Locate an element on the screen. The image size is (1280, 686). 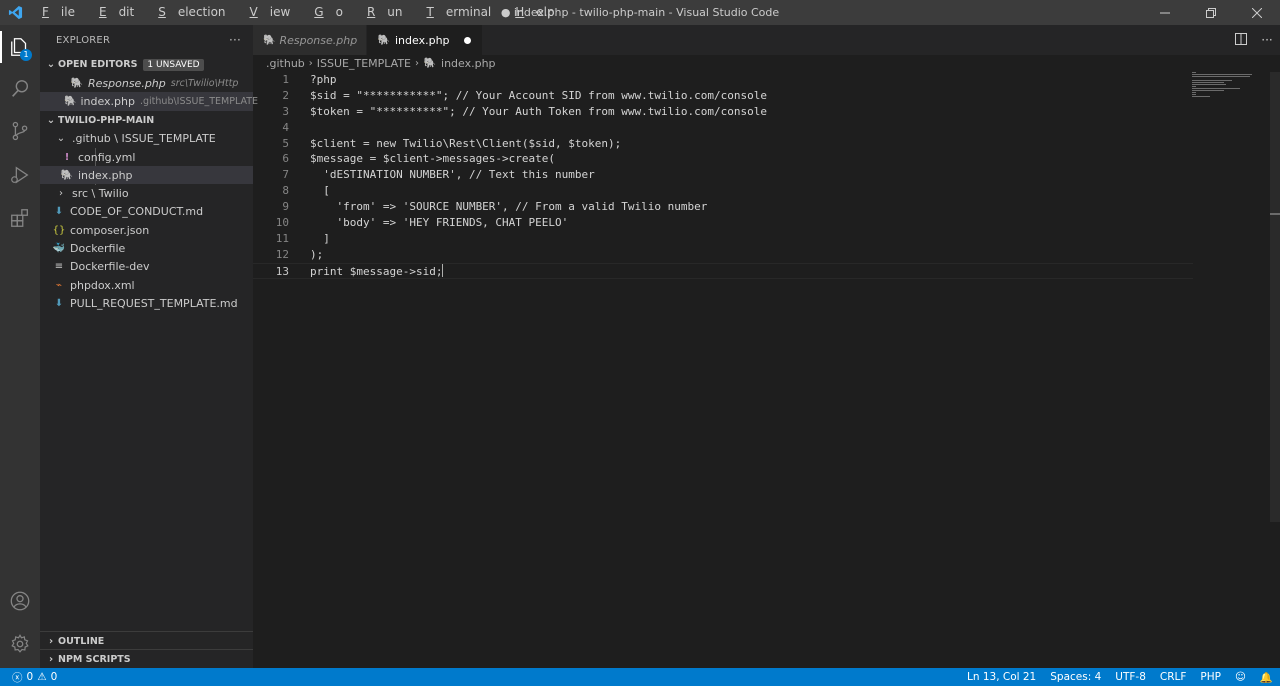
search-icon is located at coordinates (20, 89).